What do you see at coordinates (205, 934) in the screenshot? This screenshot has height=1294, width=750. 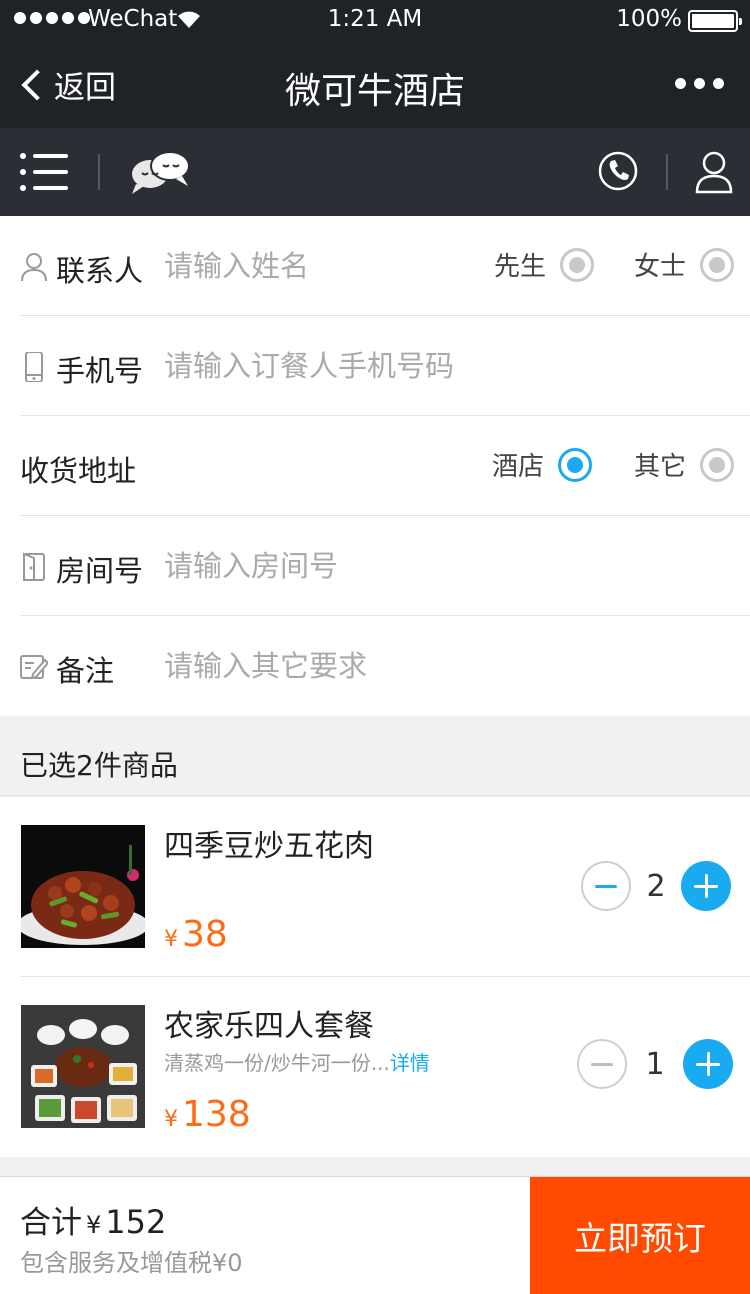 I see `price-value: 38` at bounding box center [205, 934].